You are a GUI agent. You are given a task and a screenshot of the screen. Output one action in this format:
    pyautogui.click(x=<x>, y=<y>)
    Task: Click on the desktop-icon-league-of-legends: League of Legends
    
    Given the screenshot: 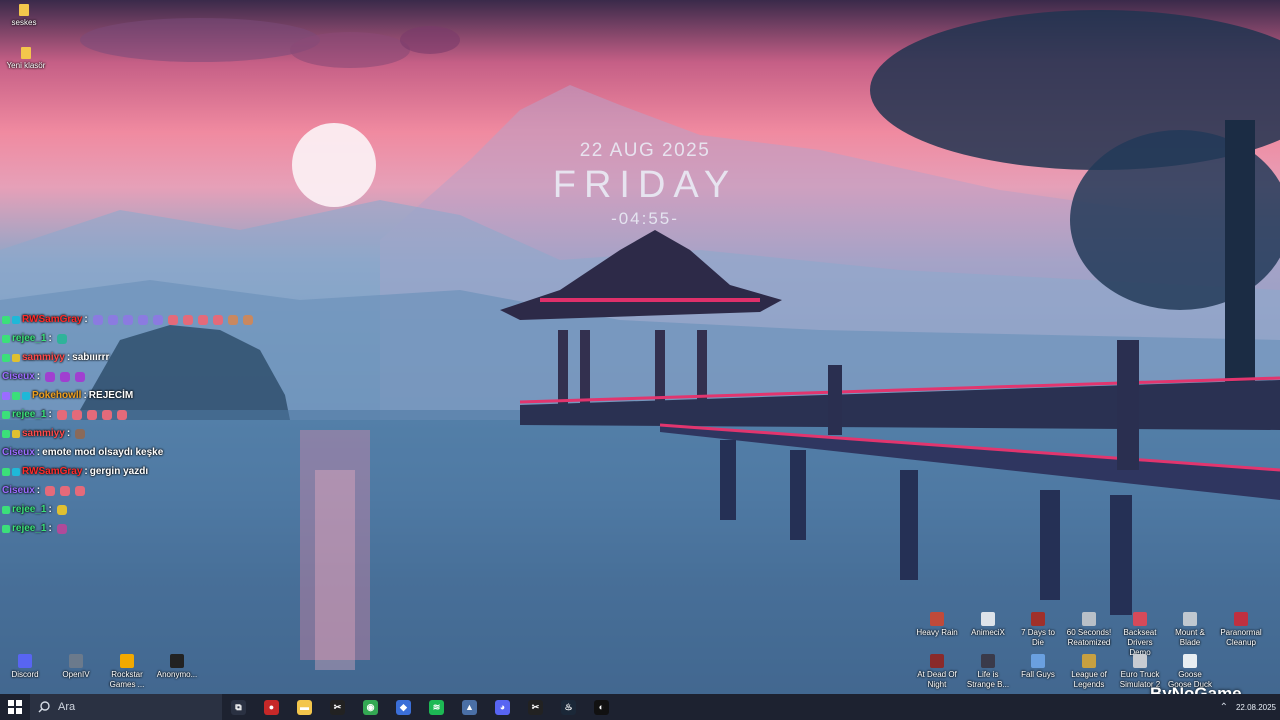 What is the action you would take?
    pyautogui.click(x=1089, y=672)
    